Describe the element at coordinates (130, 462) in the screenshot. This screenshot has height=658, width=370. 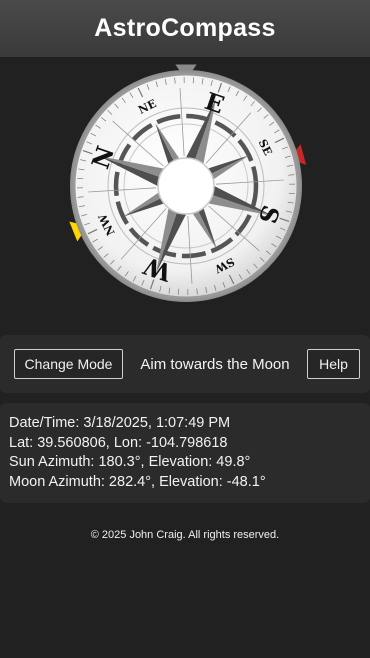
I see `sun-position-text: Sun Azimuth: 180.3°, Elevation: 49.8°` at that location.